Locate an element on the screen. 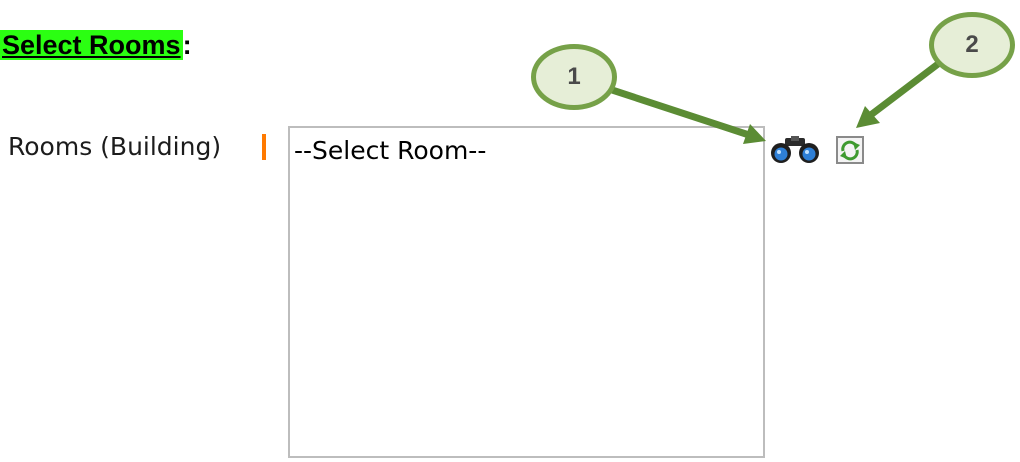  search-rooms-button is located at coordinates (795, 150).